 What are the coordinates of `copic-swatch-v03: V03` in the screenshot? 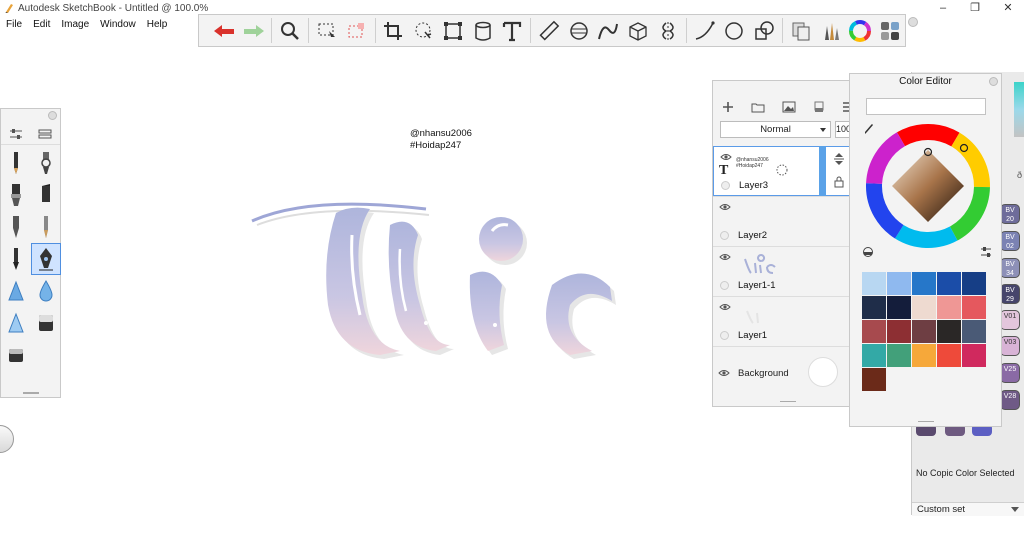 It's located at (1010, 346).